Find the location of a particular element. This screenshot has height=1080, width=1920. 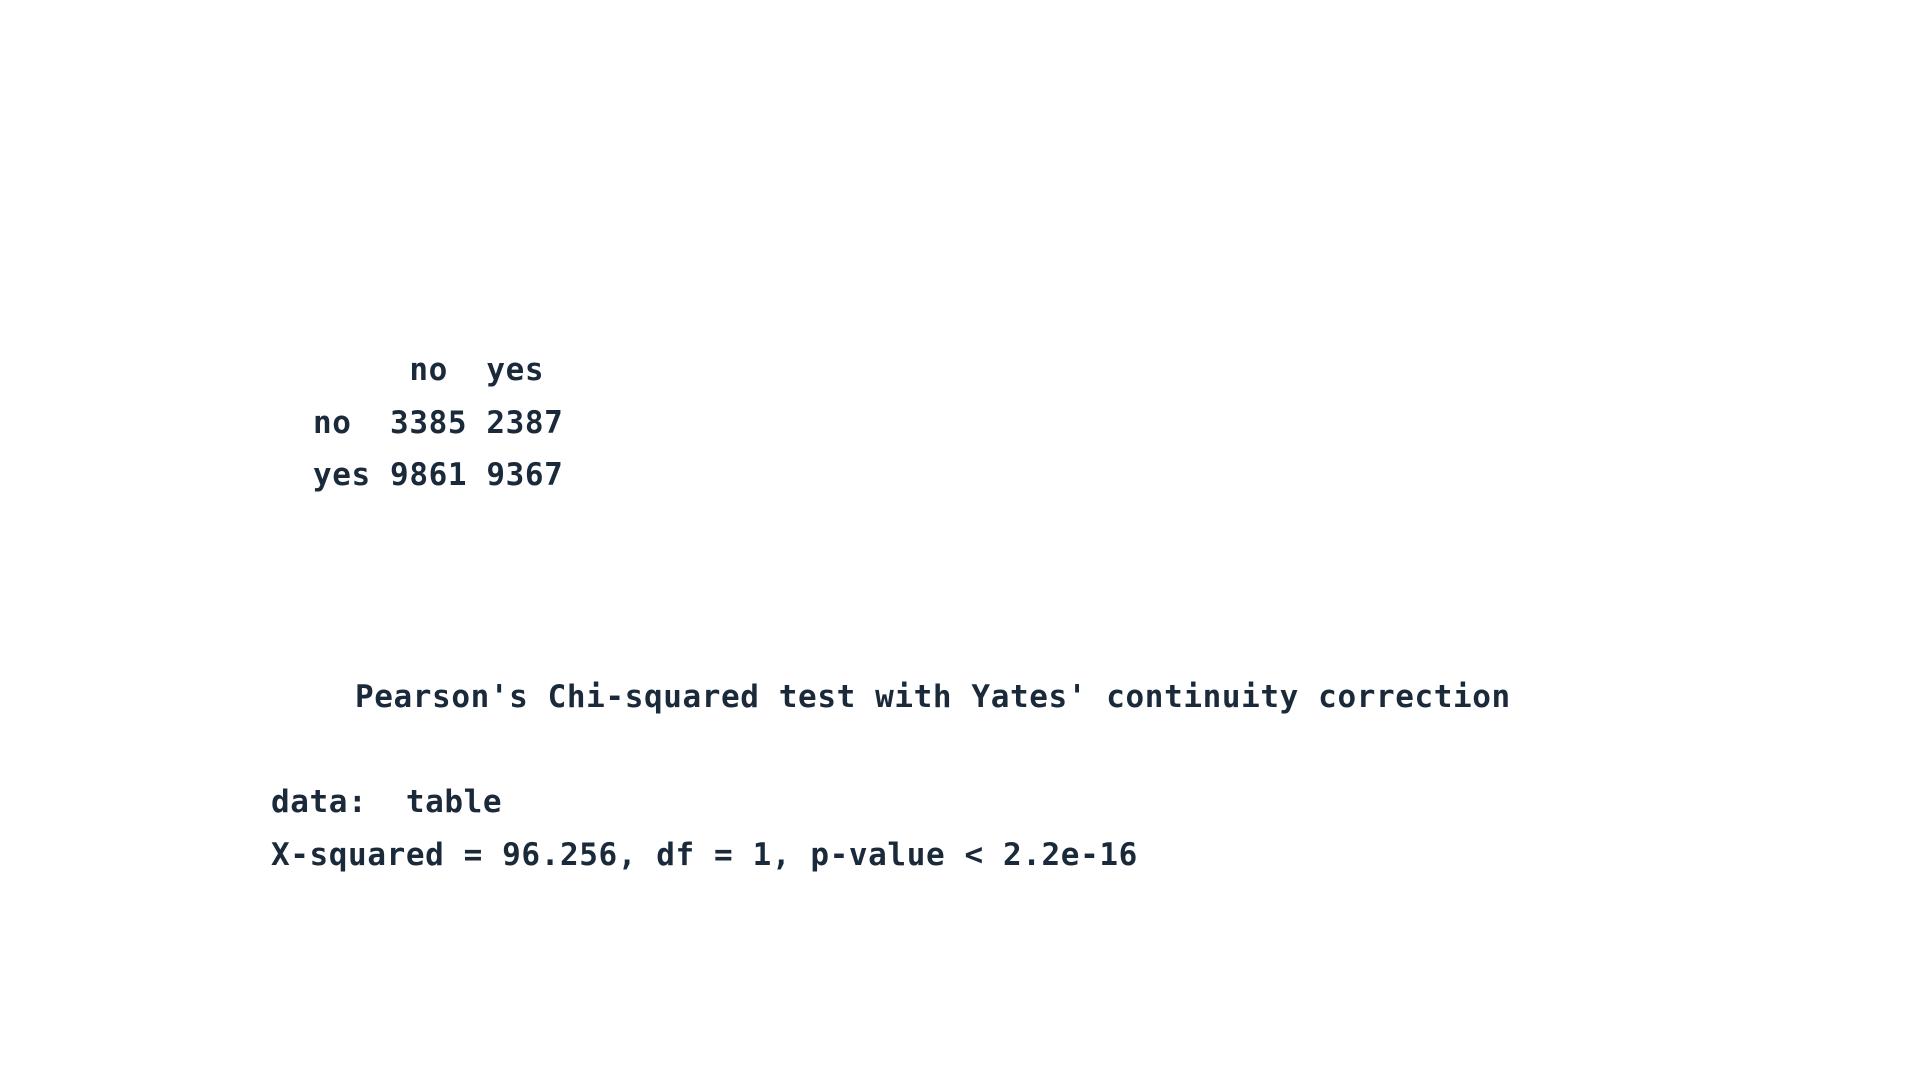

contingency-table-row-no: no 3385 2387 is located at coordinates (438, 423).